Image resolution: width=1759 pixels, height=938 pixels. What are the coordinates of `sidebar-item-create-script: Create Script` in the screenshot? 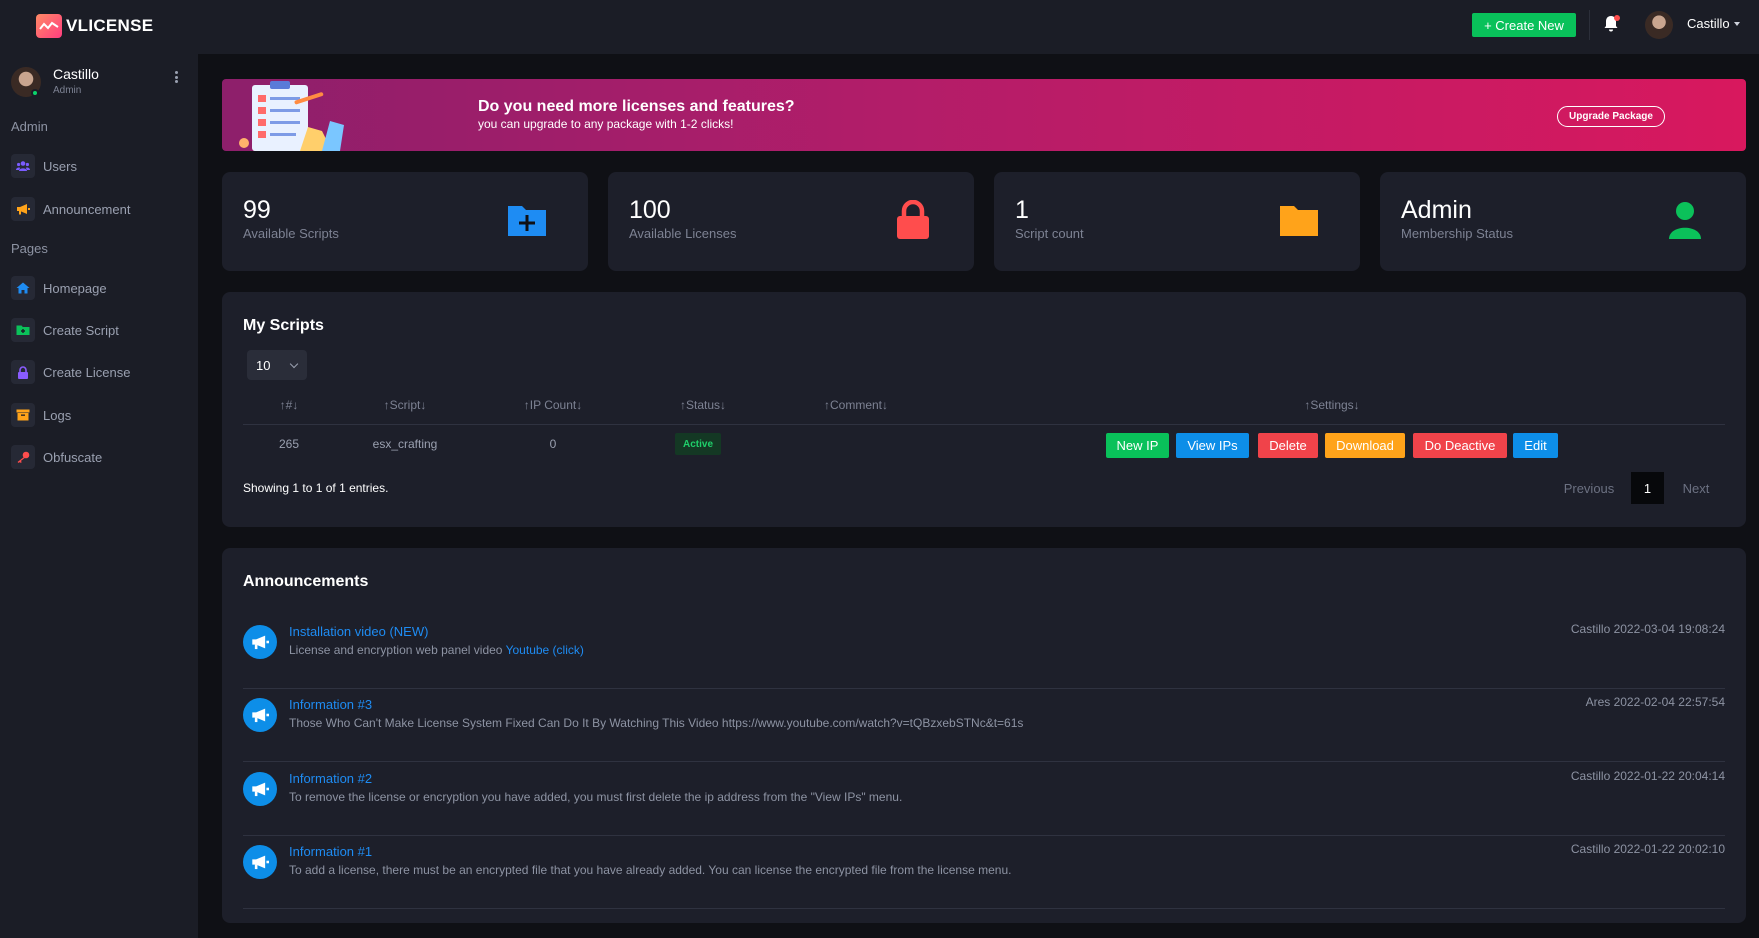 It's located at (101, 330).